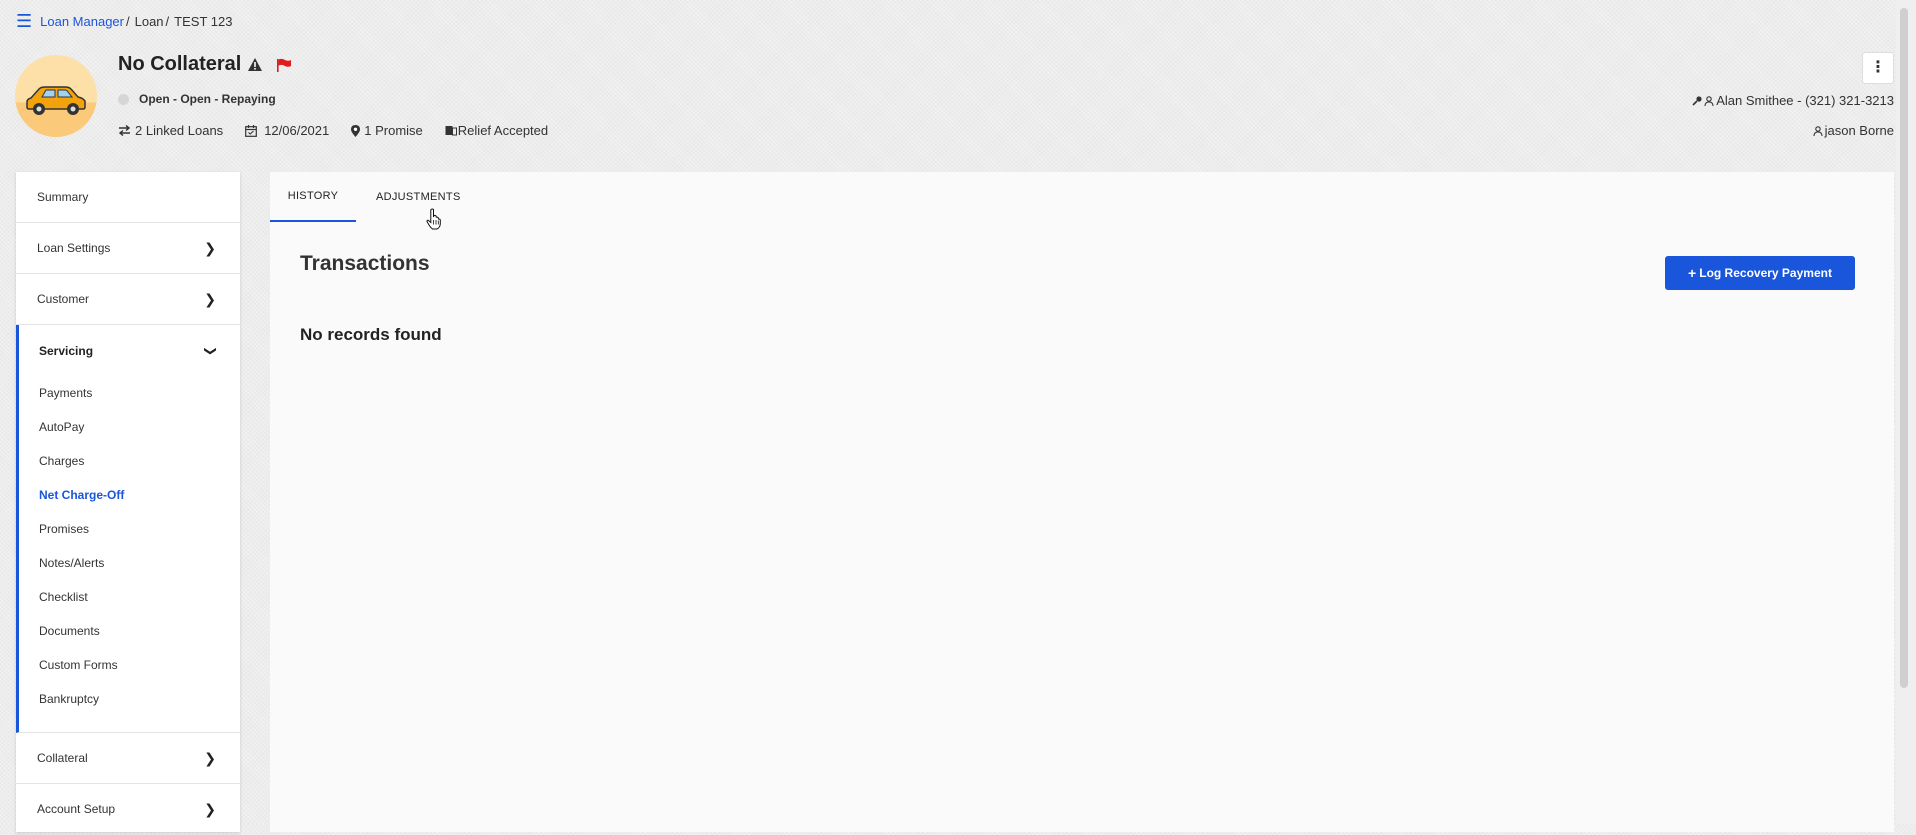  What do you see at coordinates (210, 350) in the screenshot?
I see `chevron-down-icon: ❯` at bounding box center [210, 350].